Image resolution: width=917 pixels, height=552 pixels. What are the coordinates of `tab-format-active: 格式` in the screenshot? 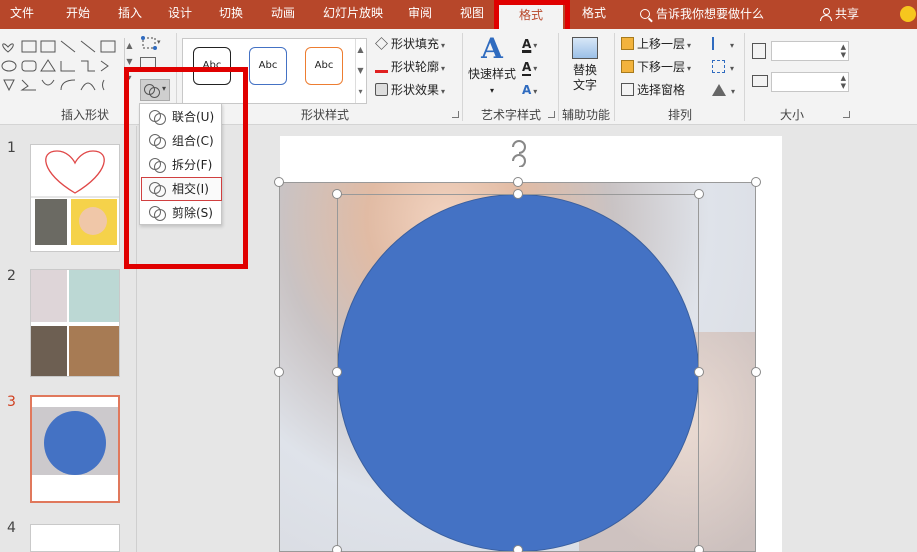 It's located at (531, 14).